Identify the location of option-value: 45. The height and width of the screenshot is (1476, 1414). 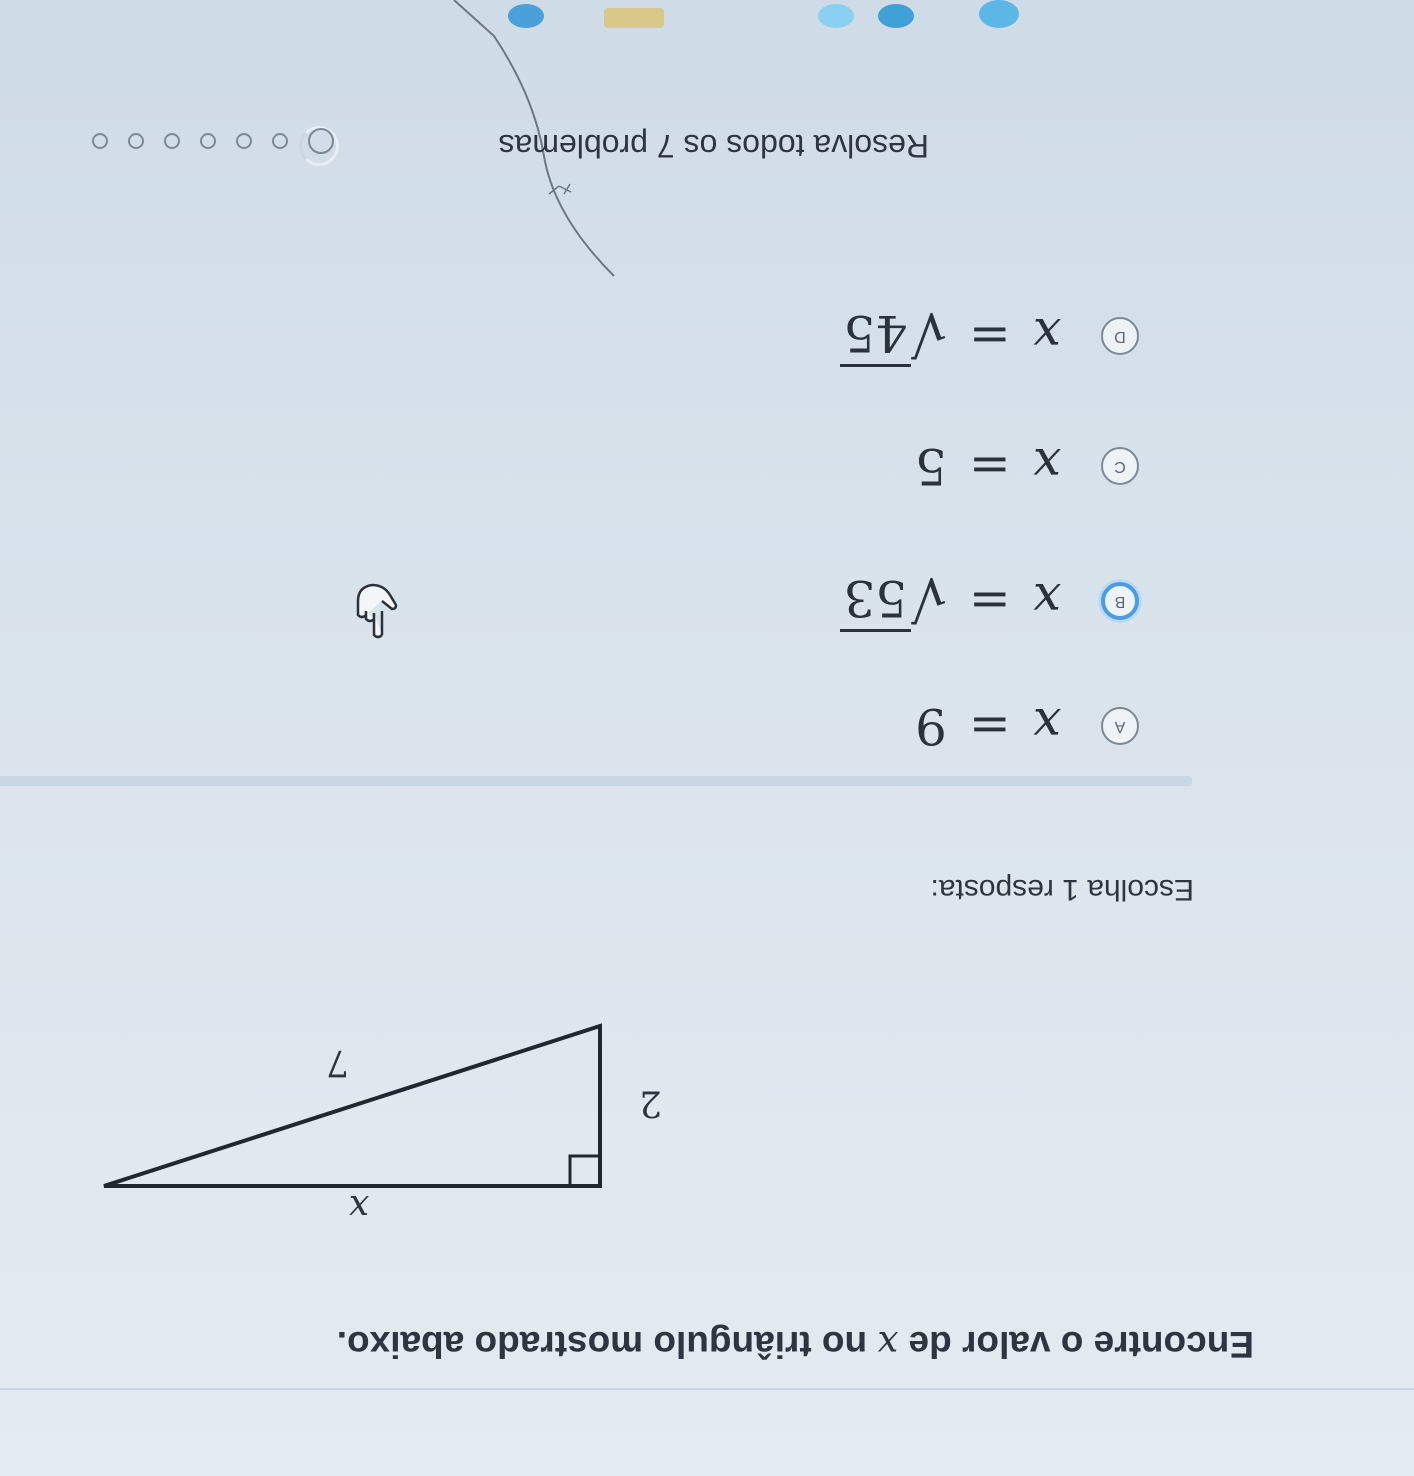
(875, 336).